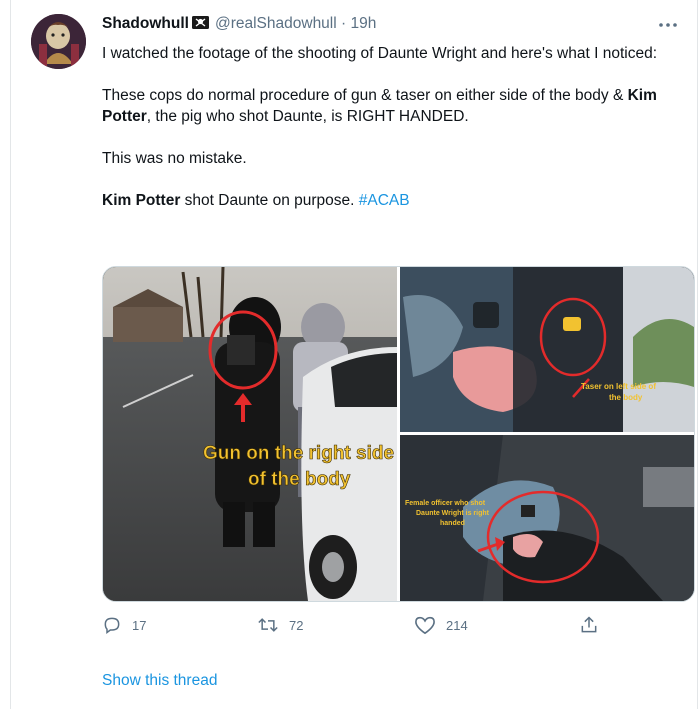 Image resolution: width=700 pixels, height=709 pixels. I want to click on caption-gun-line1: Gun on the right side, so click(298, 453).